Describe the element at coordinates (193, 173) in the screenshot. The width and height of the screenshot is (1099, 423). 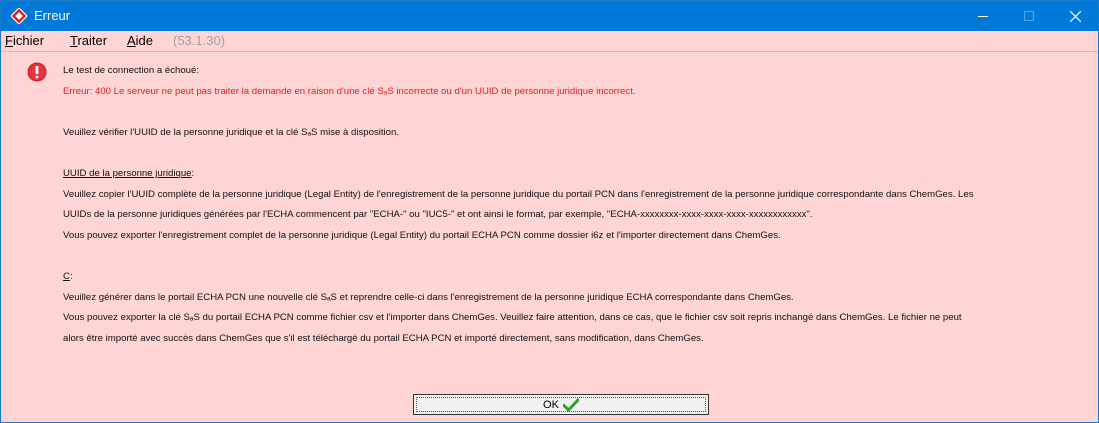
I see `uuid-heading-colon: :` at that location.